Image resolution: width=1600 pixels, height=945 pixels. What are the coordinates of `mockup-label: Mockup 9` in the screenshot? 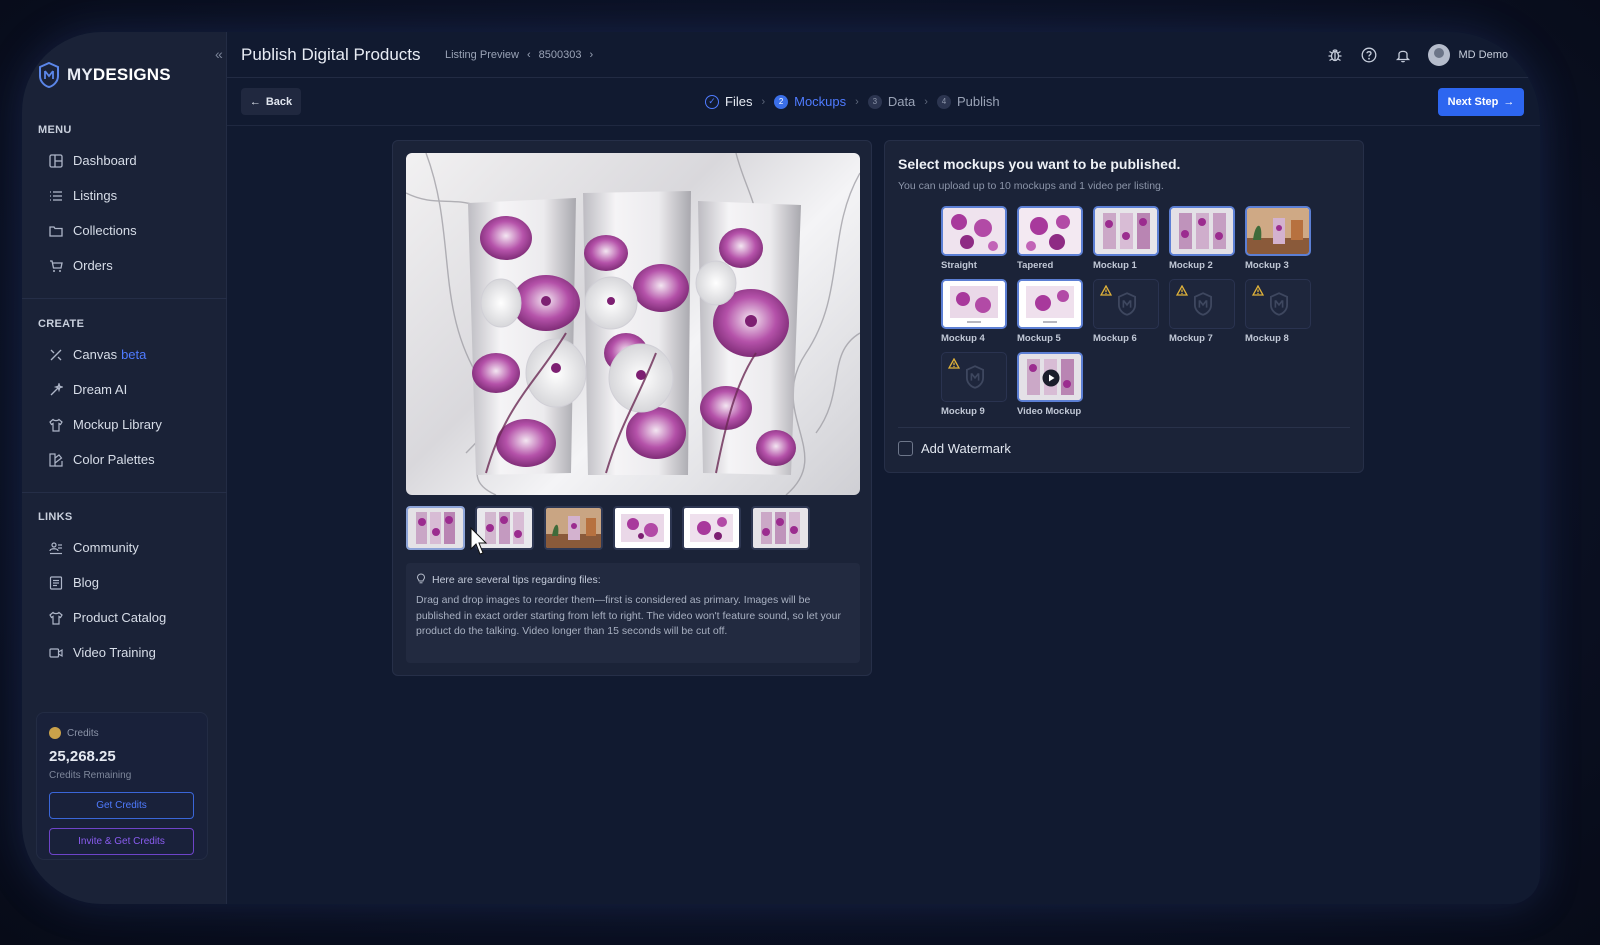 It's located at (963, 411).